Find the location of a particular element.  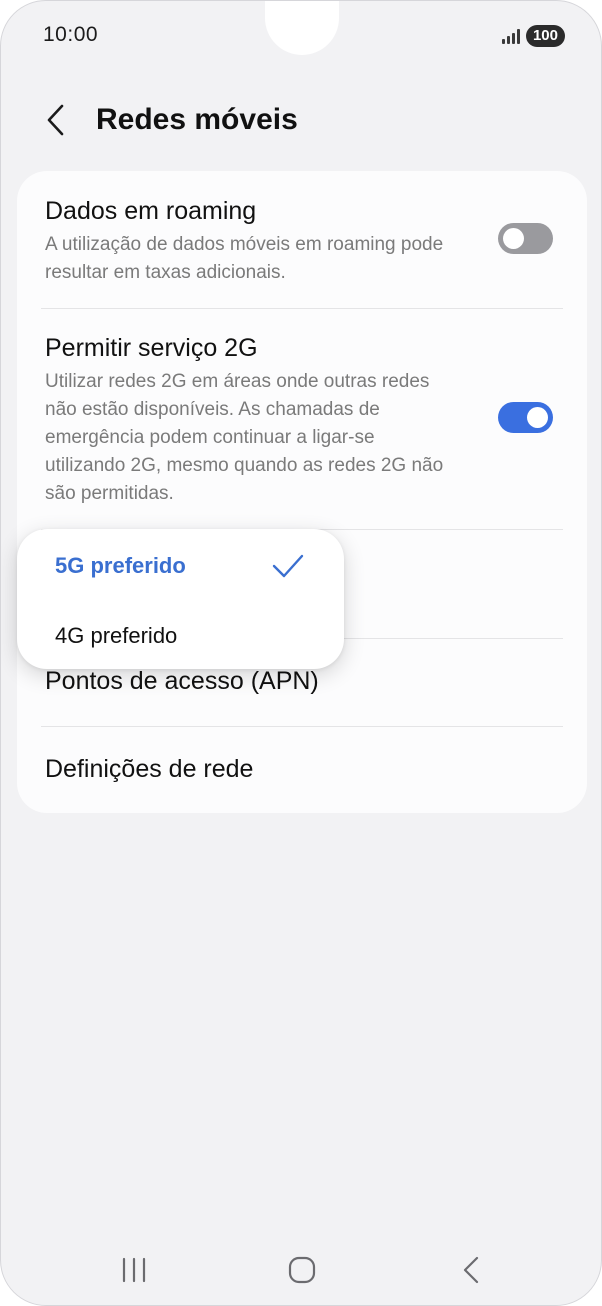

check-icon is located at coordinates (288, 566).